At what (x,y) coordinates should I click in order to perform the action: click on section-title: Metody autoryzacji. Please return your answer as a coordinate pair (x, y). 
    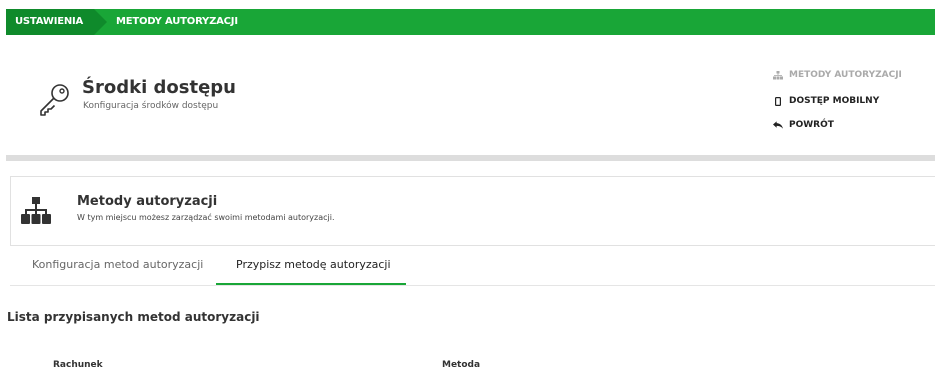
    Looking at the image, I should click on (147, 201).